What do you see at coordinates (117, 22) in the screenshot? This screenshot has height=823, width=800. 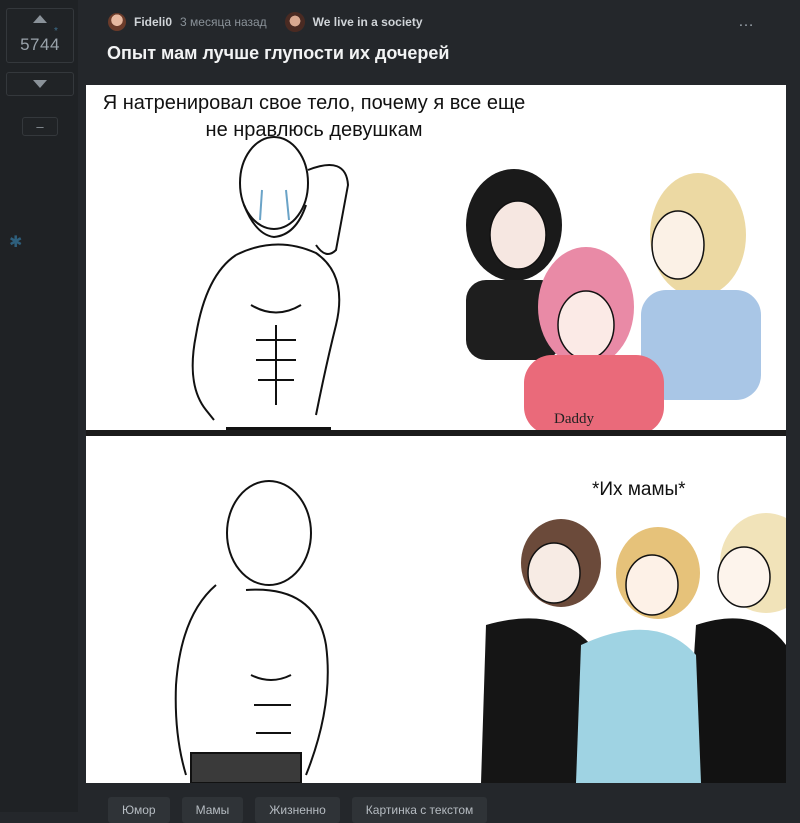 I see `author-avatar` at bounding box center [117, 22].